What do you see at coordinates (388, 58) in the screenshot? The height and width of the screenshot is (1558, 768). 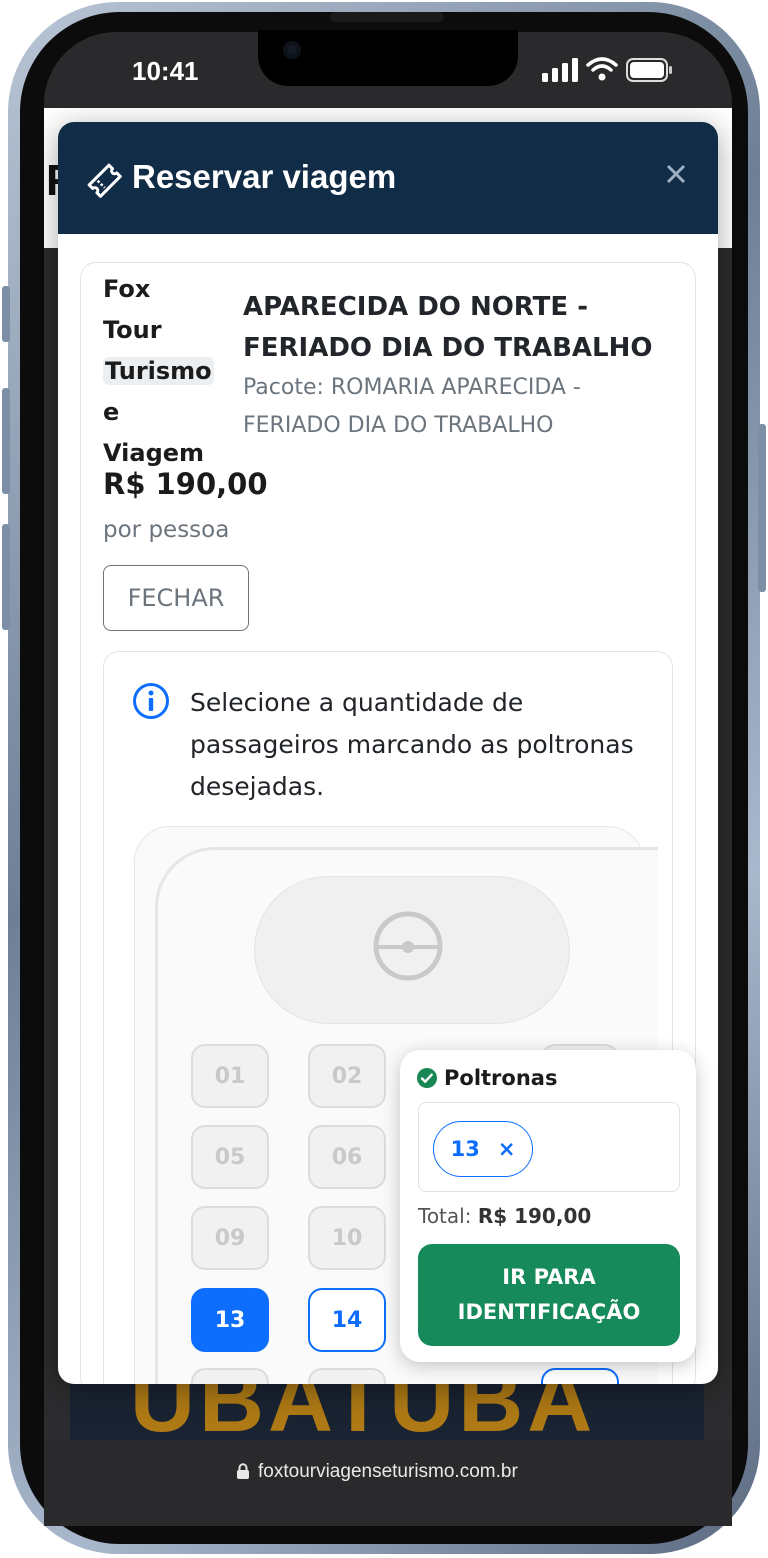 I see `notch` at bounding box center [388, 58].